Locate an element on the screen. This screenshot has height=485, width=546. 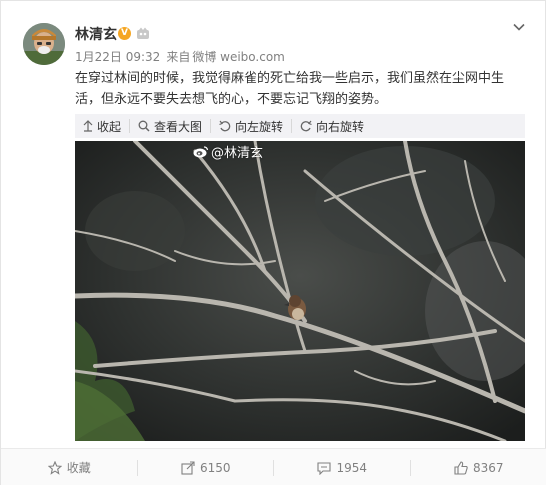
repost-button: 6150 is located at coordinates (206, 467).